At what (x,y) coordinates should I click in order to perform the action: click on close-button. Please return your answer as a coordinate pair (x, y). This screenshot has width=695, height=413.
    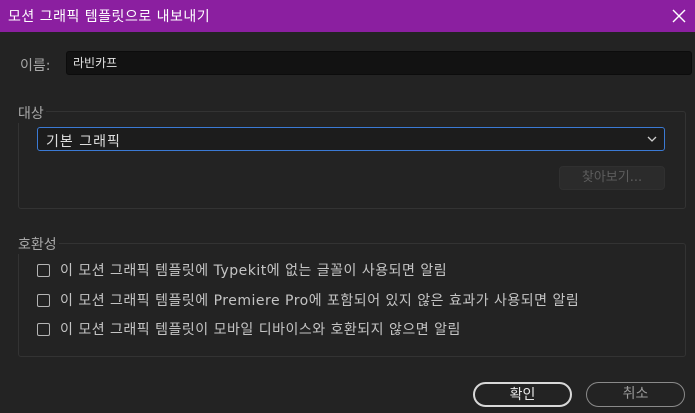
    Looking at the image, I should click on (679, 16).